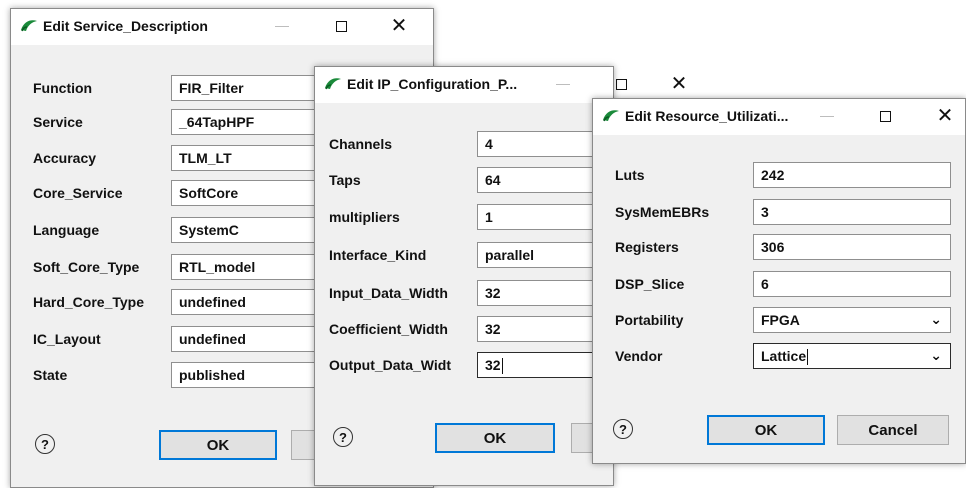  What do you see at coordinates (780, 320) in the screenshot?
I see `portability-value: FPGA` at bounding box center [780, 320].